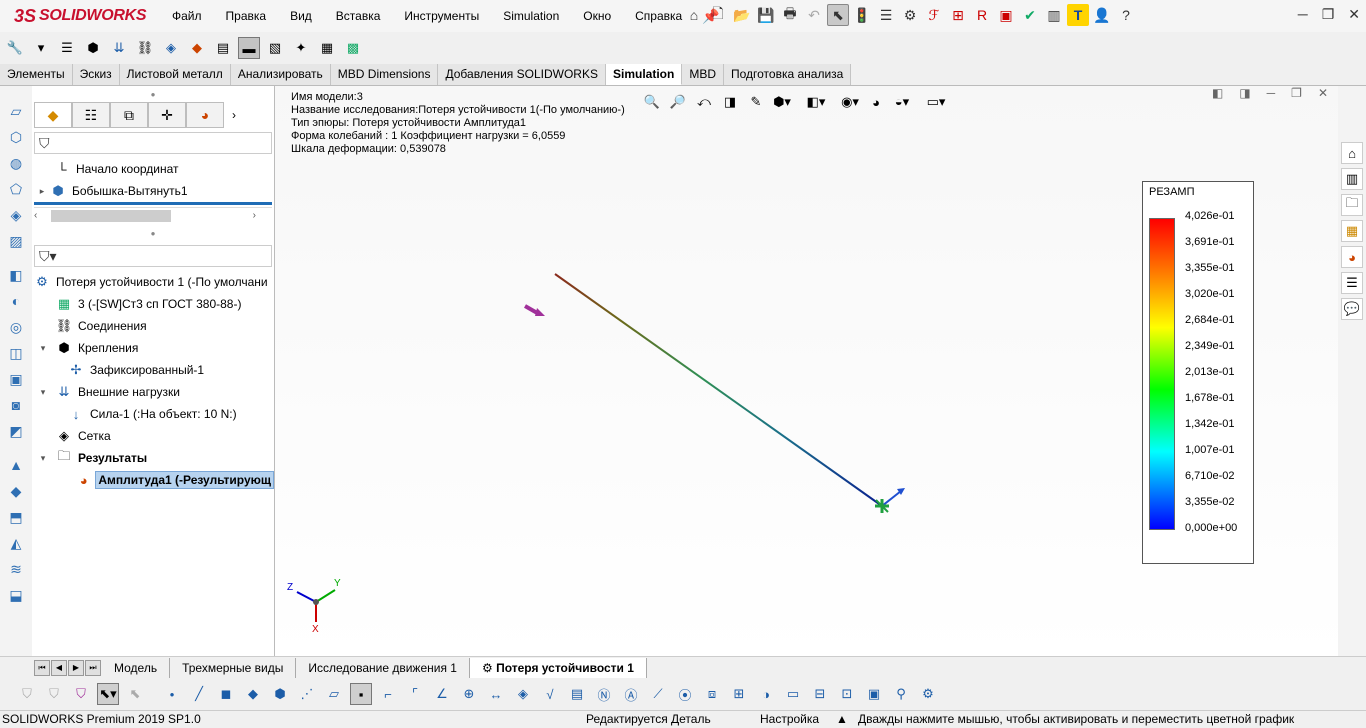 The height and width of the screenshot is (728, 1366). Describe the element at coordinates (766, 15) in the screenshot. I see `save-icon: 💾` at that location.